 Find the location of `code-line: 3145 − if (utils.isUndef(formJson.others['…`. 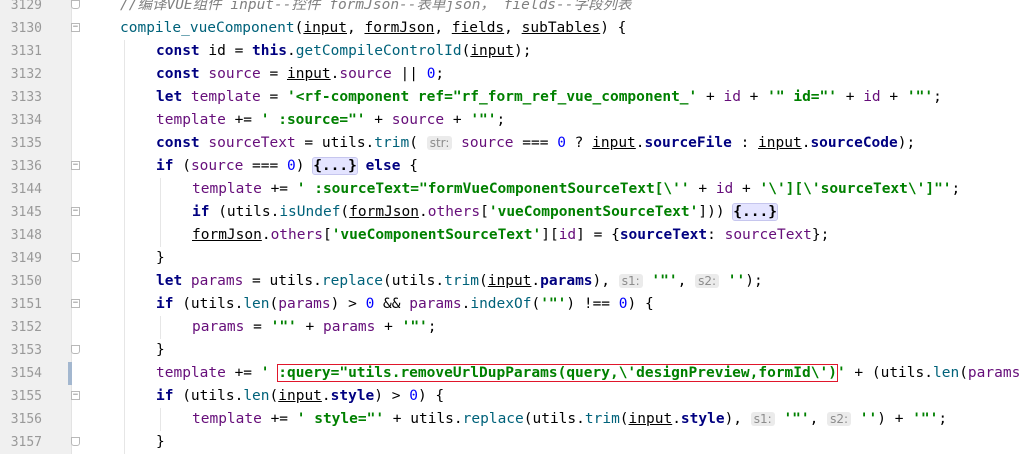

code-line: 3145 − if (utils.isUndef(formJson.others['… is located at coordinates (515, 212).